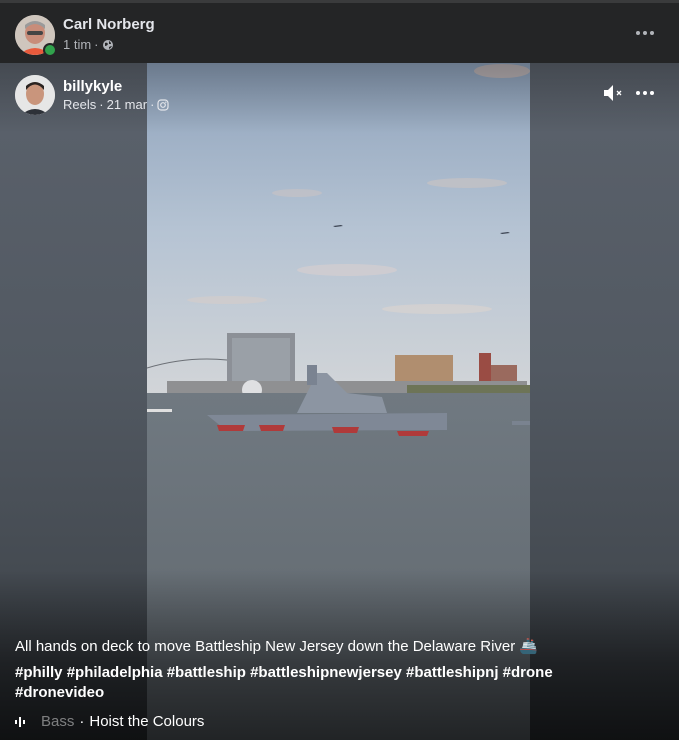 Image resolution: width=679 pixels, height=740 pixels. What do you see at coordinates (58, 721) in the screenshot?
I see `audio-artist: Bass` at bounding box center [58, 721].